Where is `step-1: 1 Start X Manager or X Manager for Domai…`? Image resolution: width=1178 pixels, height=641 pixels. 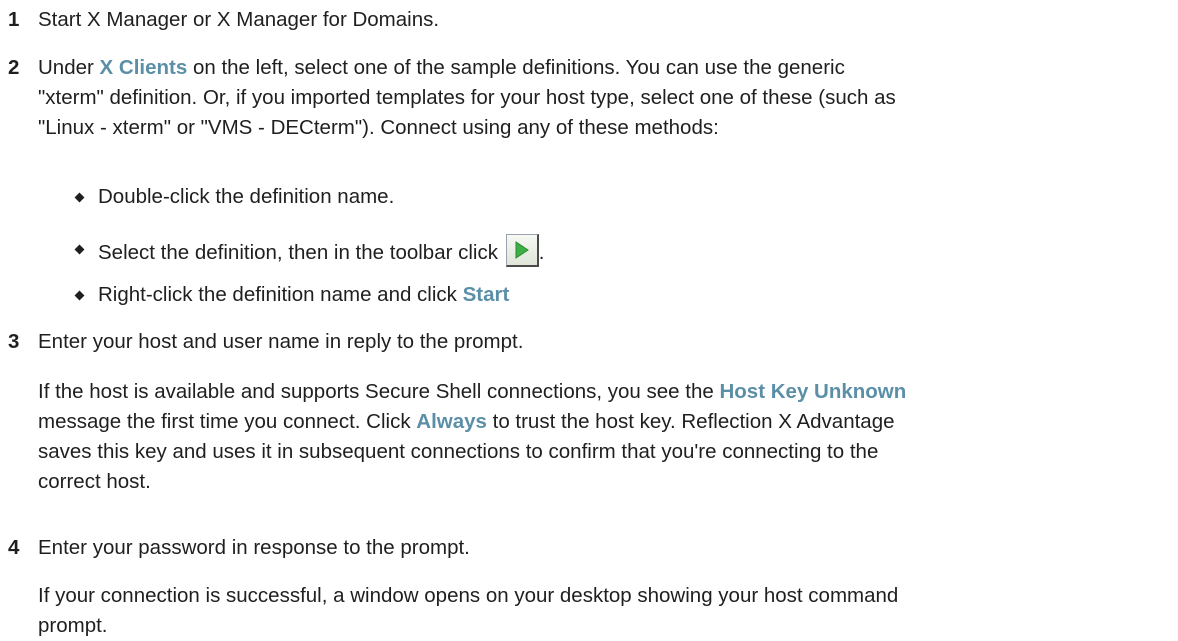 step-1: 1 Start X Manager or X Manager for Domai… is located at coordinates (588, 20).